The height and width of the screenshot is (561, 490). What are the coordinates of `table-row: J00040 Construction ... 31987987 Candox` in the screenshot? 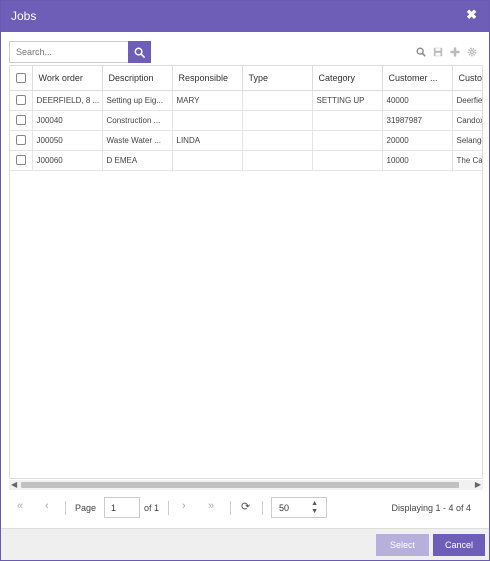 It's located at (246, 120).